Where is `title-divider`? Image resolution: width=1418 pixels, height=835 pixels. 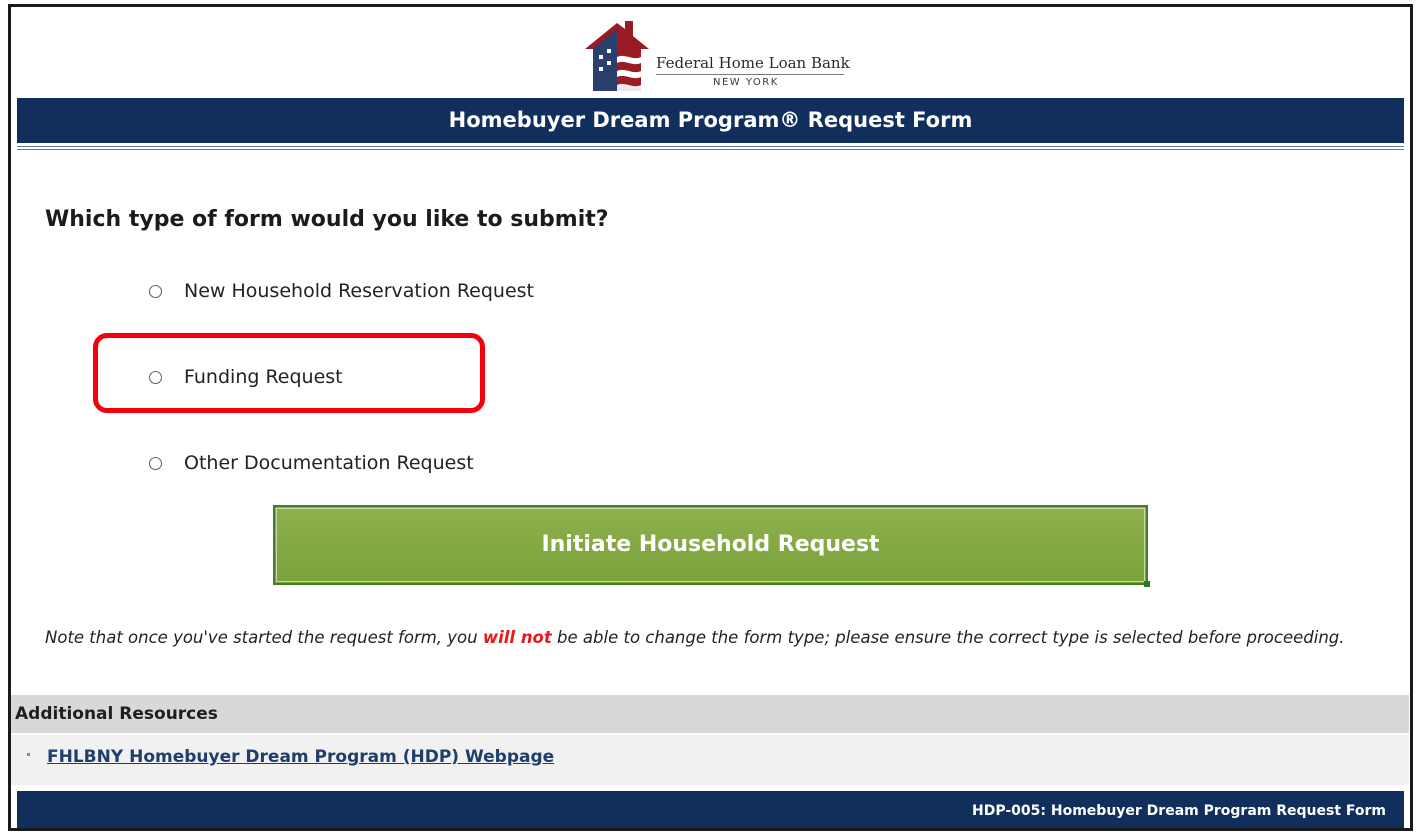
title-divider is located at coordinates (710, 148).